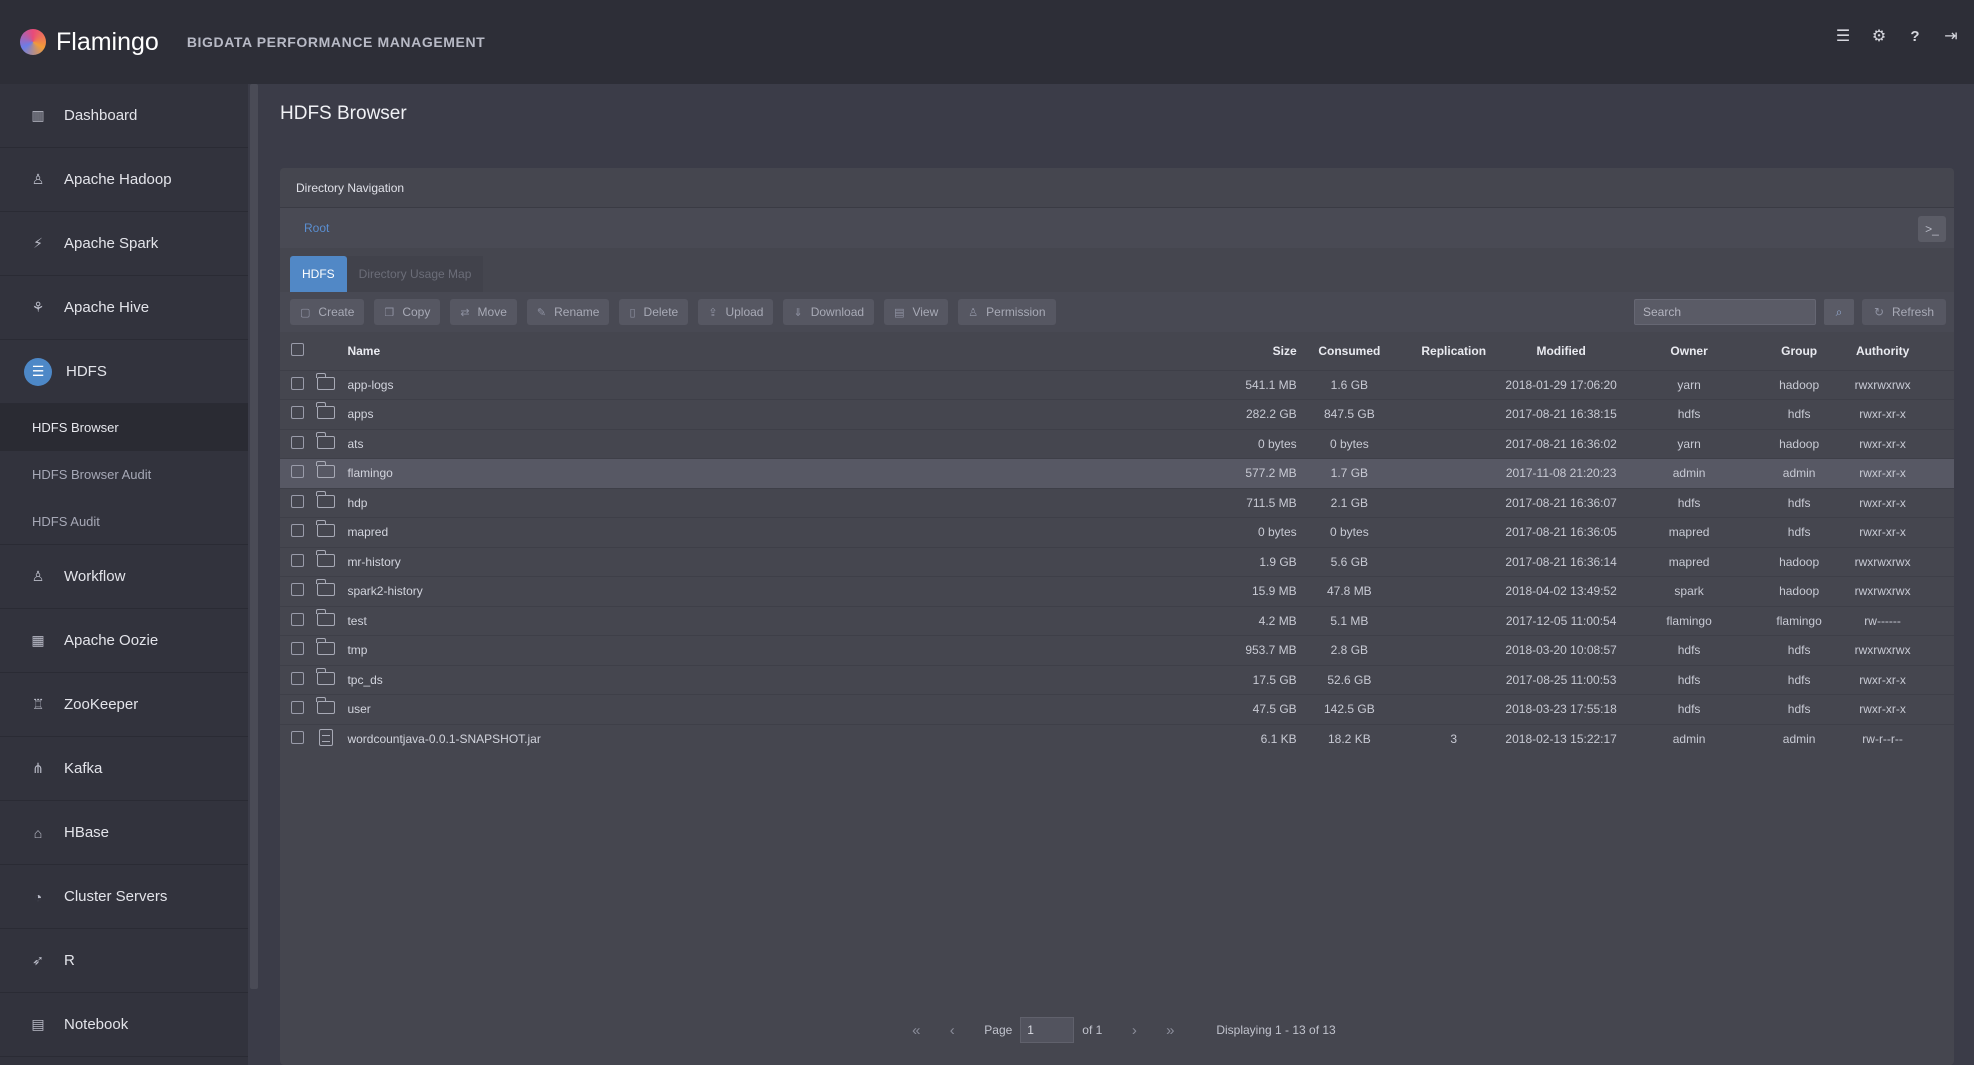  What do you see at coordinates (565, 710) in the screenshot?
I see `cell-name: user` at bounding box center [565, 710].